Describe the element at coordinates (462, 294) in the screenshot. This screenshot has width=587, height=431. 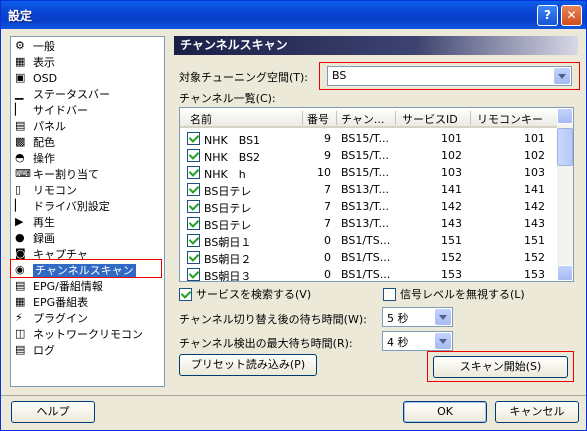
I see `ignore-signal-label: 信号レベルを無視する(L)` at that location.